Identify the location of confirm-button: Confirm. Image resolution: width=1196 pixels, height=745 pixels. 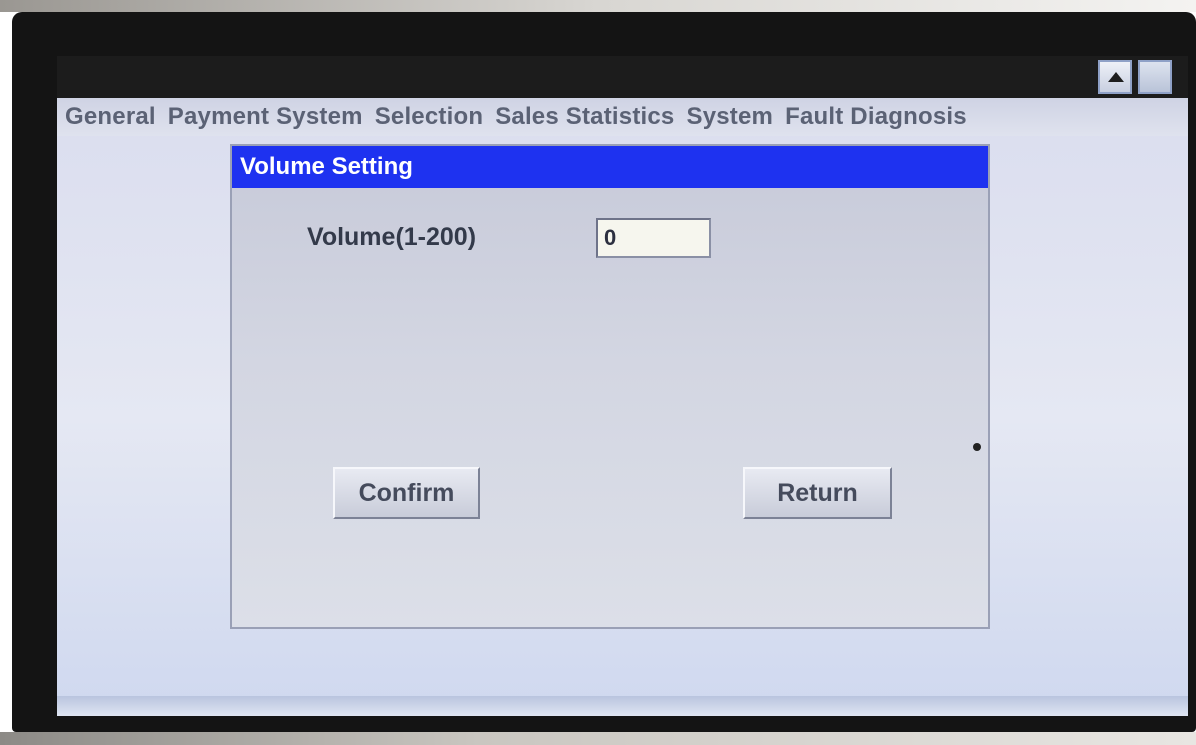
(406, 493).